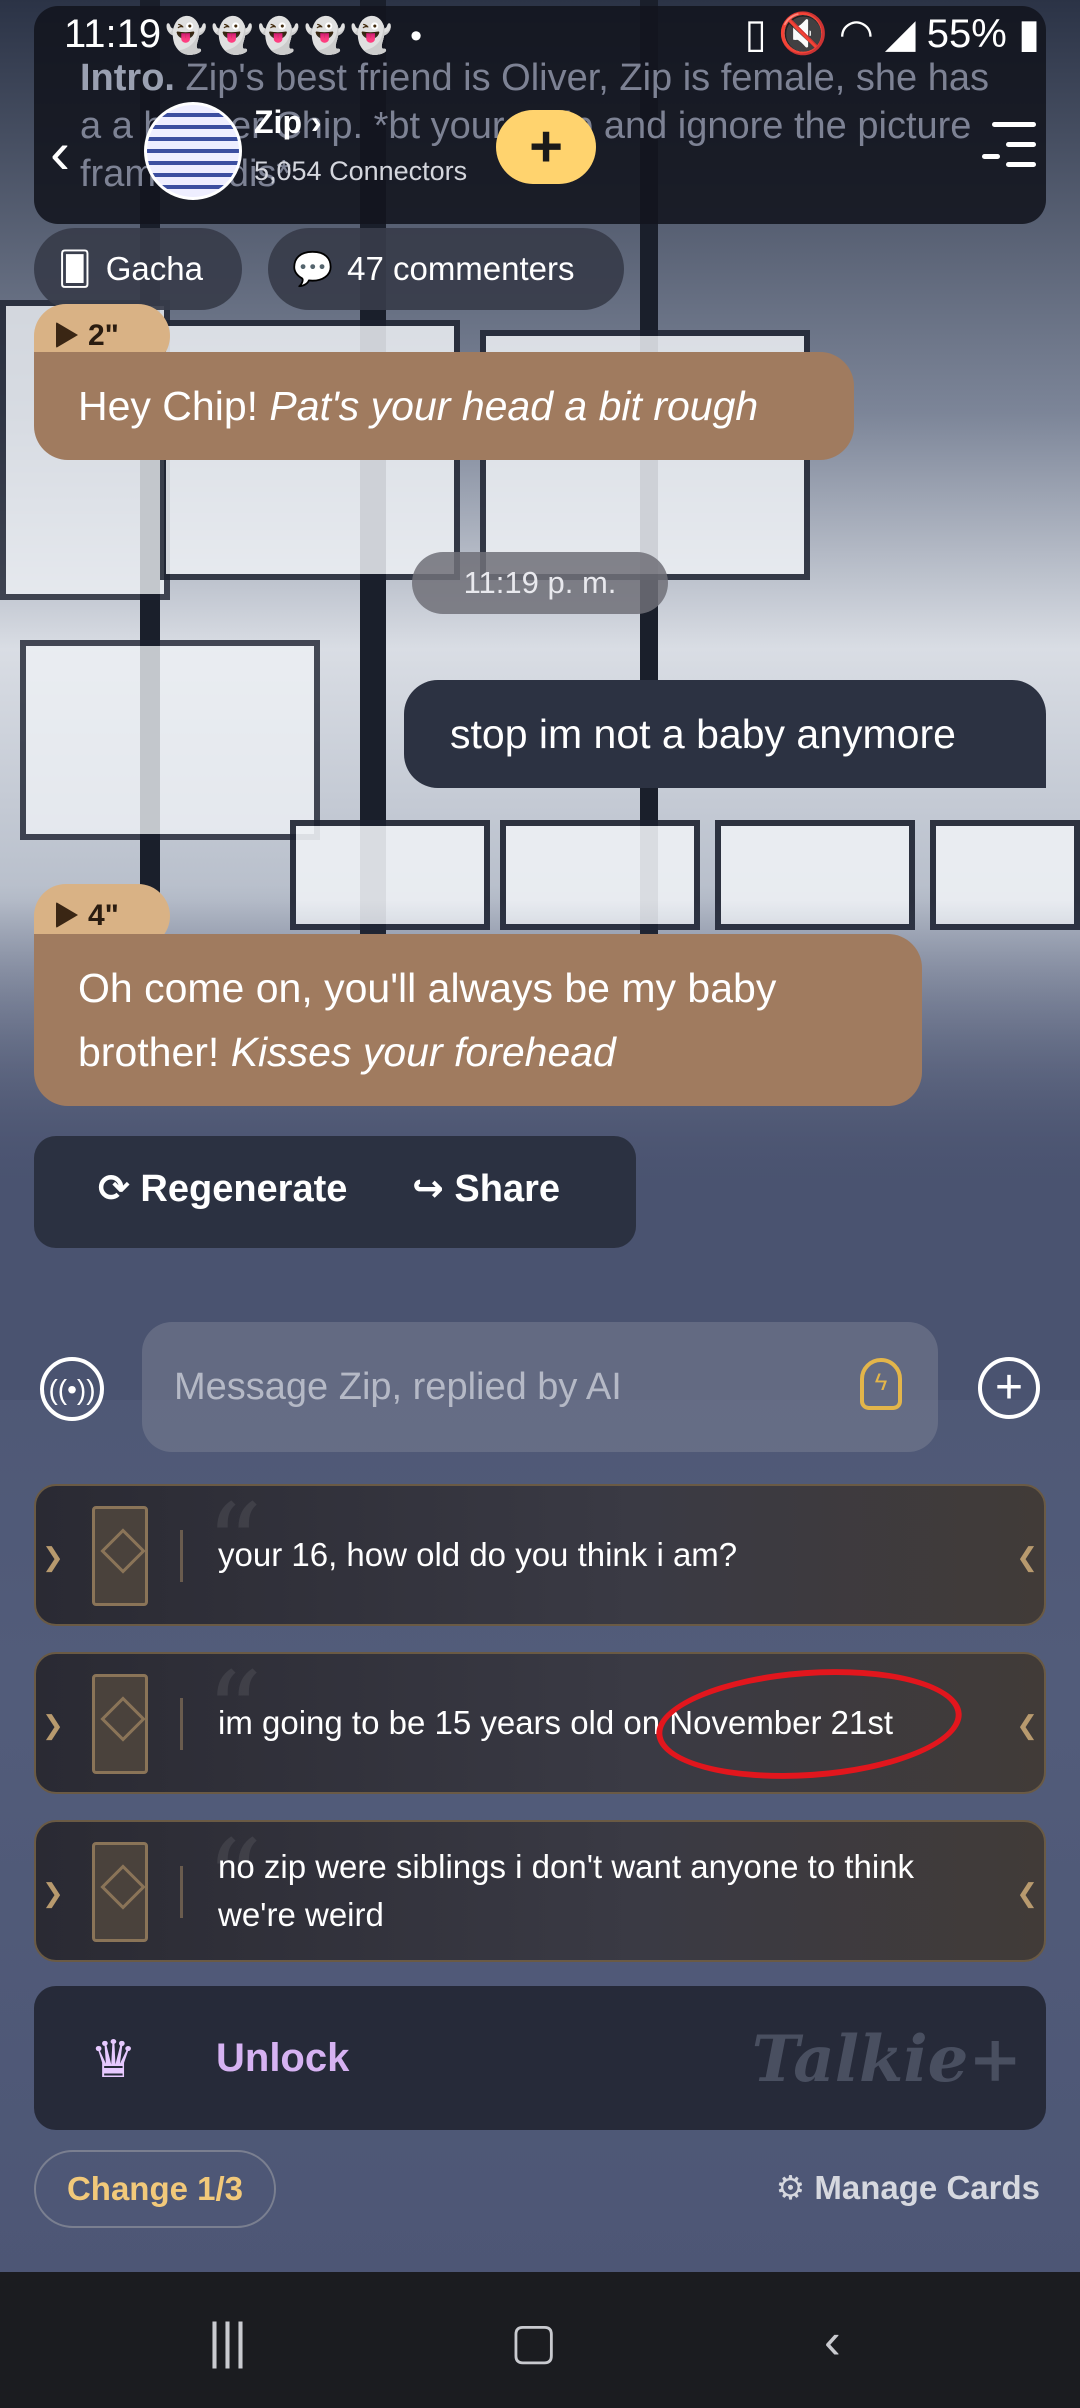 This screenshot has height=2408, width=1080. Describe the element at coordinates (540, 35) in the screenshot. I see `status-bar: 11:19 👻👻👻👻👻 • ▯ 🔇 ◠ ◢ 55% ▮` at that location.